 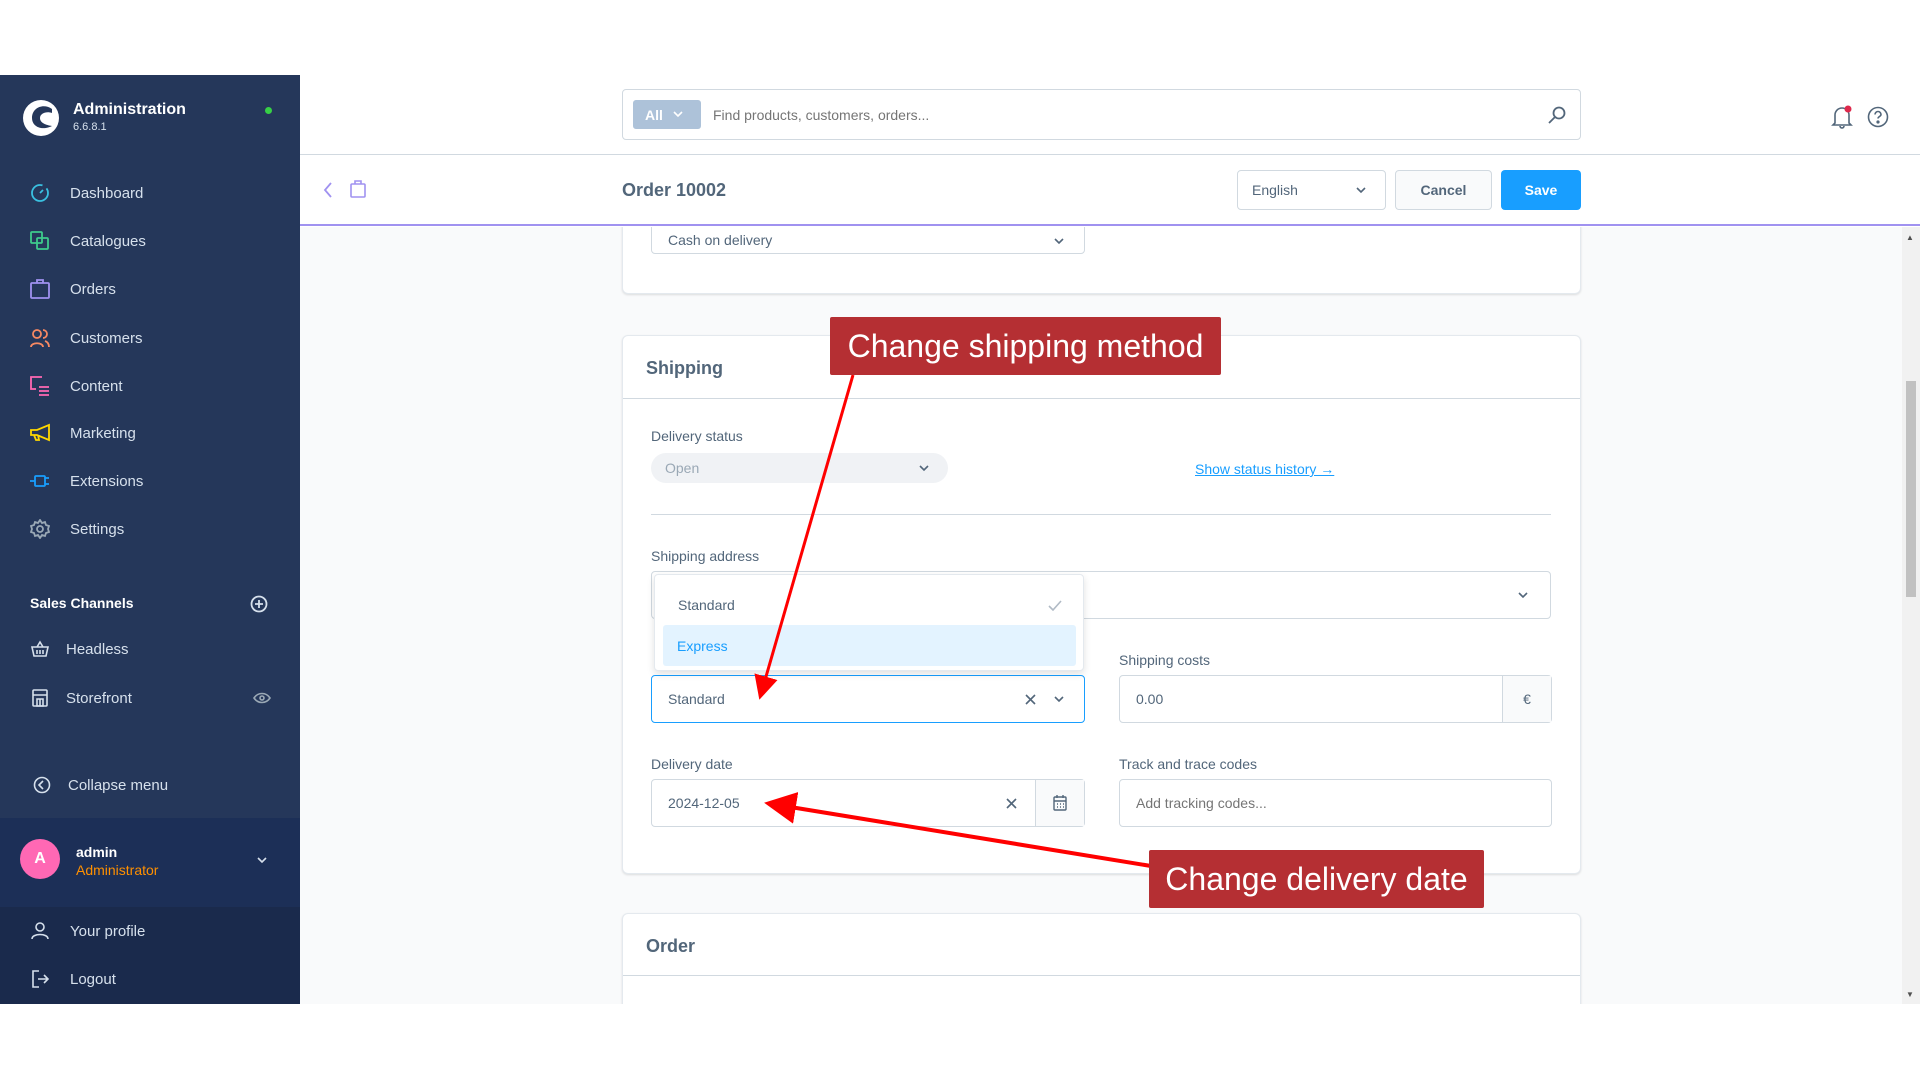 I want to click on top-header: All, so click(x=1110, y=115).